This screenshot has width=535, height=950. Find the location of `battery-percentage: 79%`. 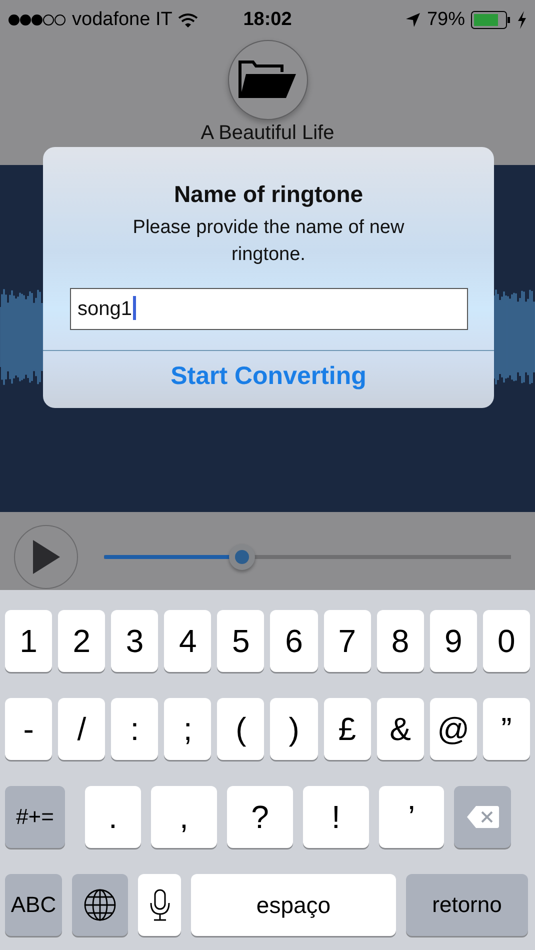

battery-percentage: 79% is located at coordinates (446, 20).